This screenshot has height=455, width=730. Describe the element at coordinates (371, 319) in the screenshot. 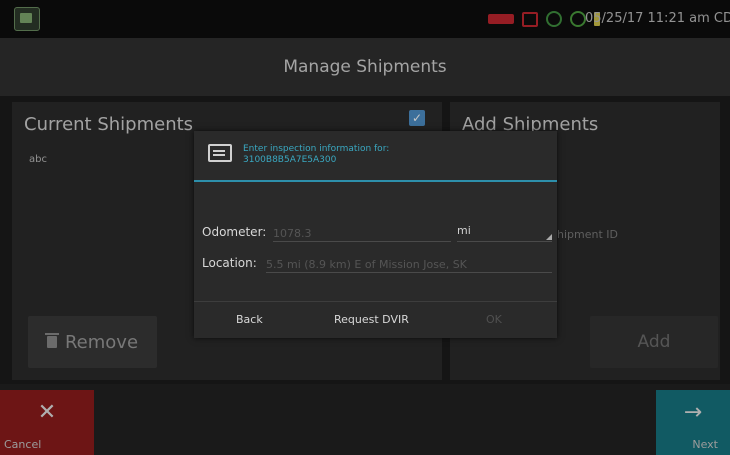

I see `request-dvir-button: Request DVIR` at that location.